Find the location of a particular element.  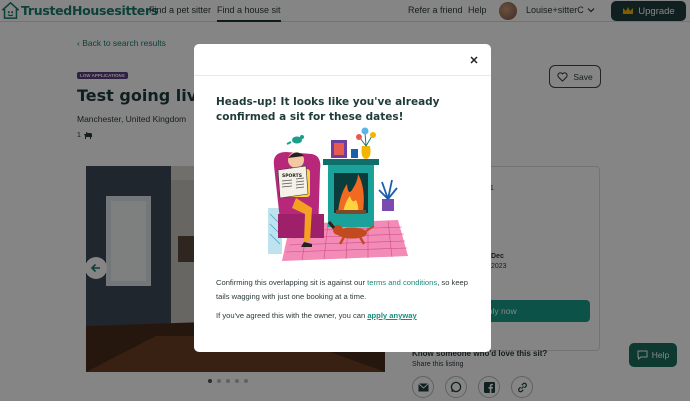

svg-text: SPORTS is located at coordinates (292, 176).